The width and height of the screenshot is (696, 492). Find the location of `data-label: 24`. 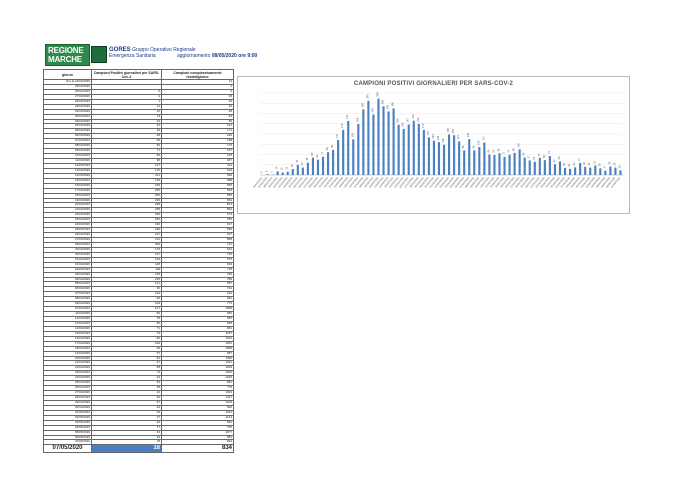

data-label: 24 is located at coordinates (569, 164).